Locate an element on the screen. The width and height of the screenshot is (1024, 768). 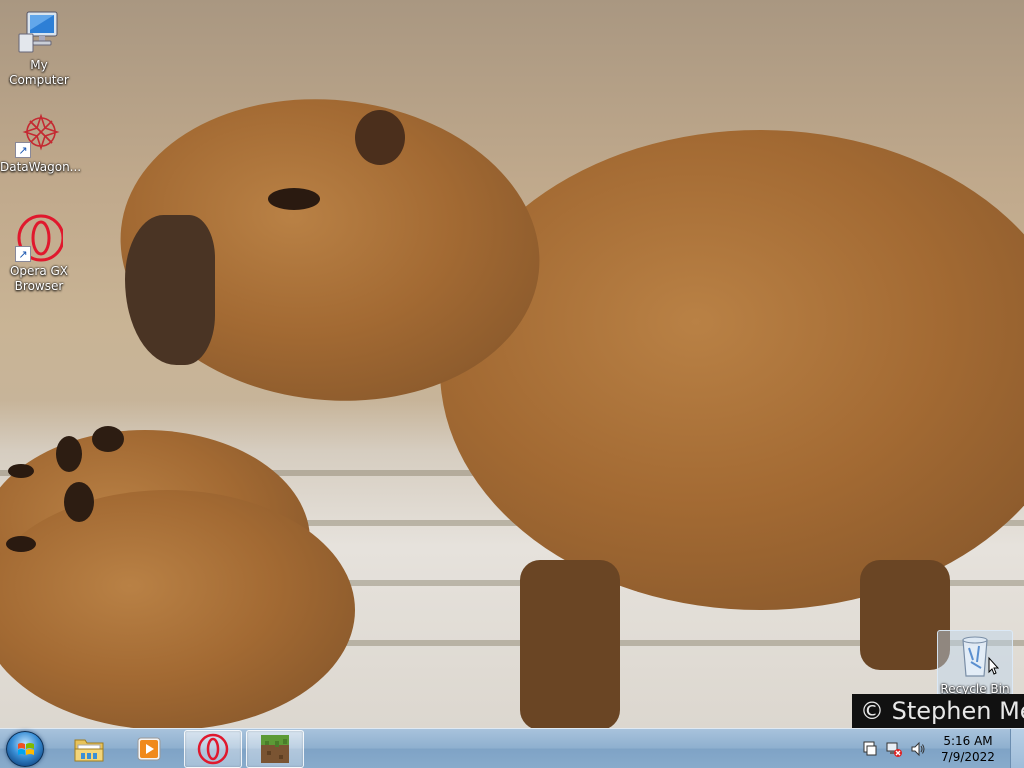
show-desktop-button is located at coordinates (1017, 748).